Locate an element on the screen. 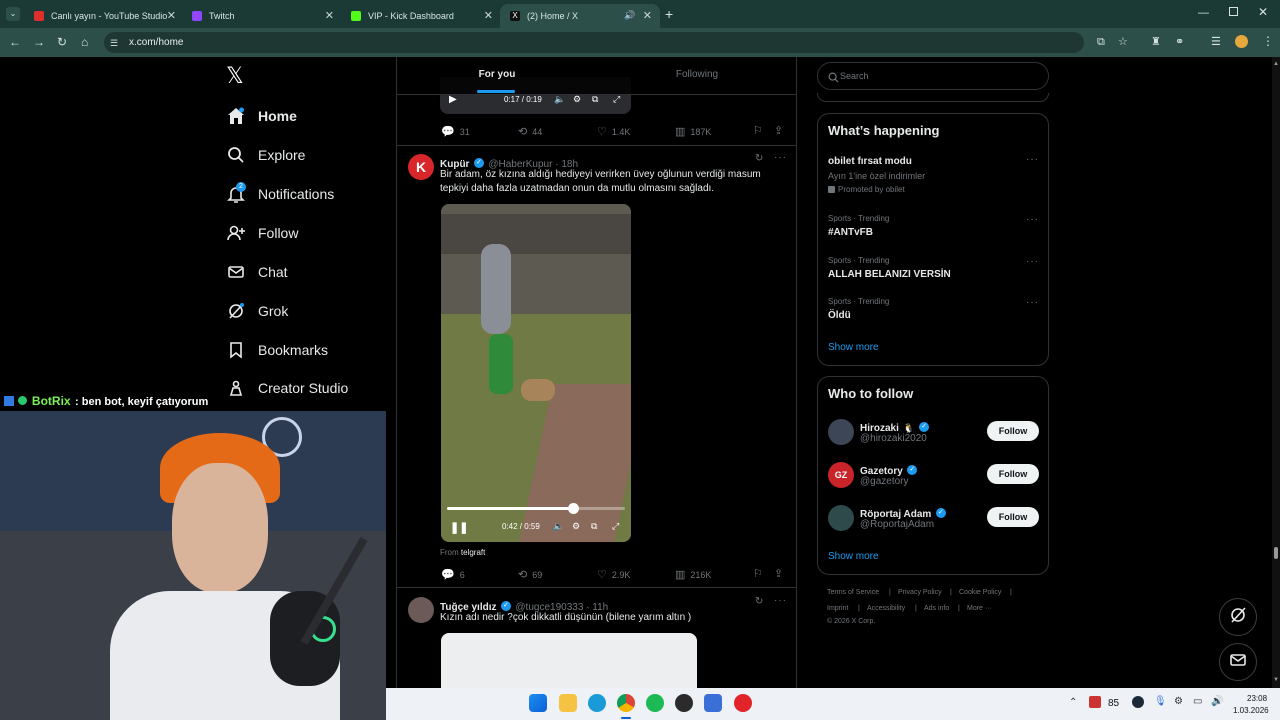 Image resolution: width=1280 pixels, height=720 pixels. tab-following: Following is located at coordinates (696, 76).